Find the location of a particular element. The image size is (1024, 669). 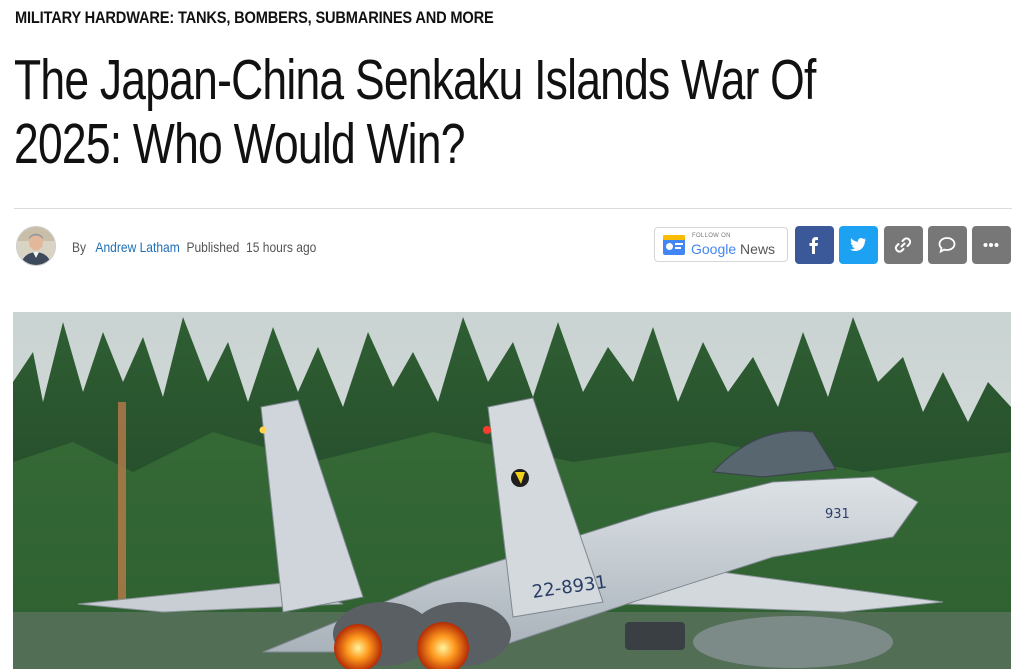

by-label: By is located at coordinates (79, 247).